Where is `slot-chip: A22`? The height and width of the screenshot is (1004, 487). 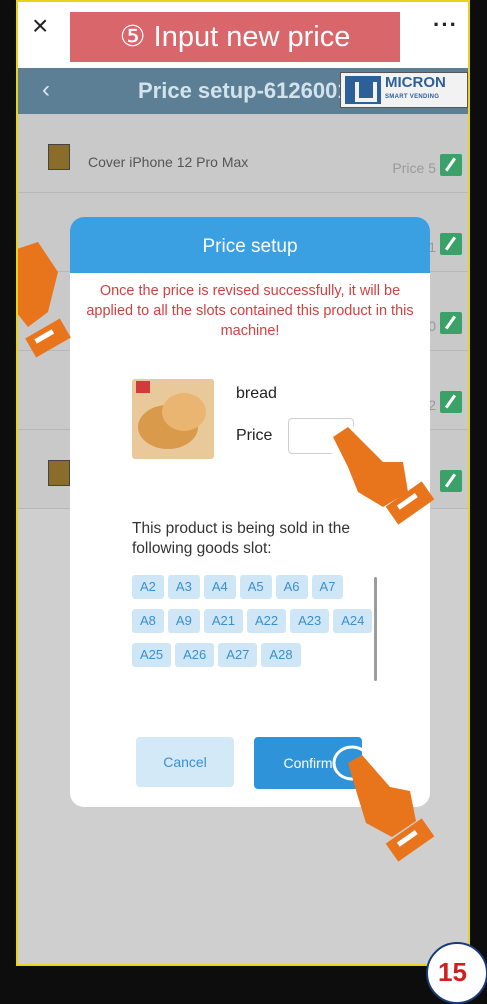
slot-chip: A22 is located at coordinates (266, 621).